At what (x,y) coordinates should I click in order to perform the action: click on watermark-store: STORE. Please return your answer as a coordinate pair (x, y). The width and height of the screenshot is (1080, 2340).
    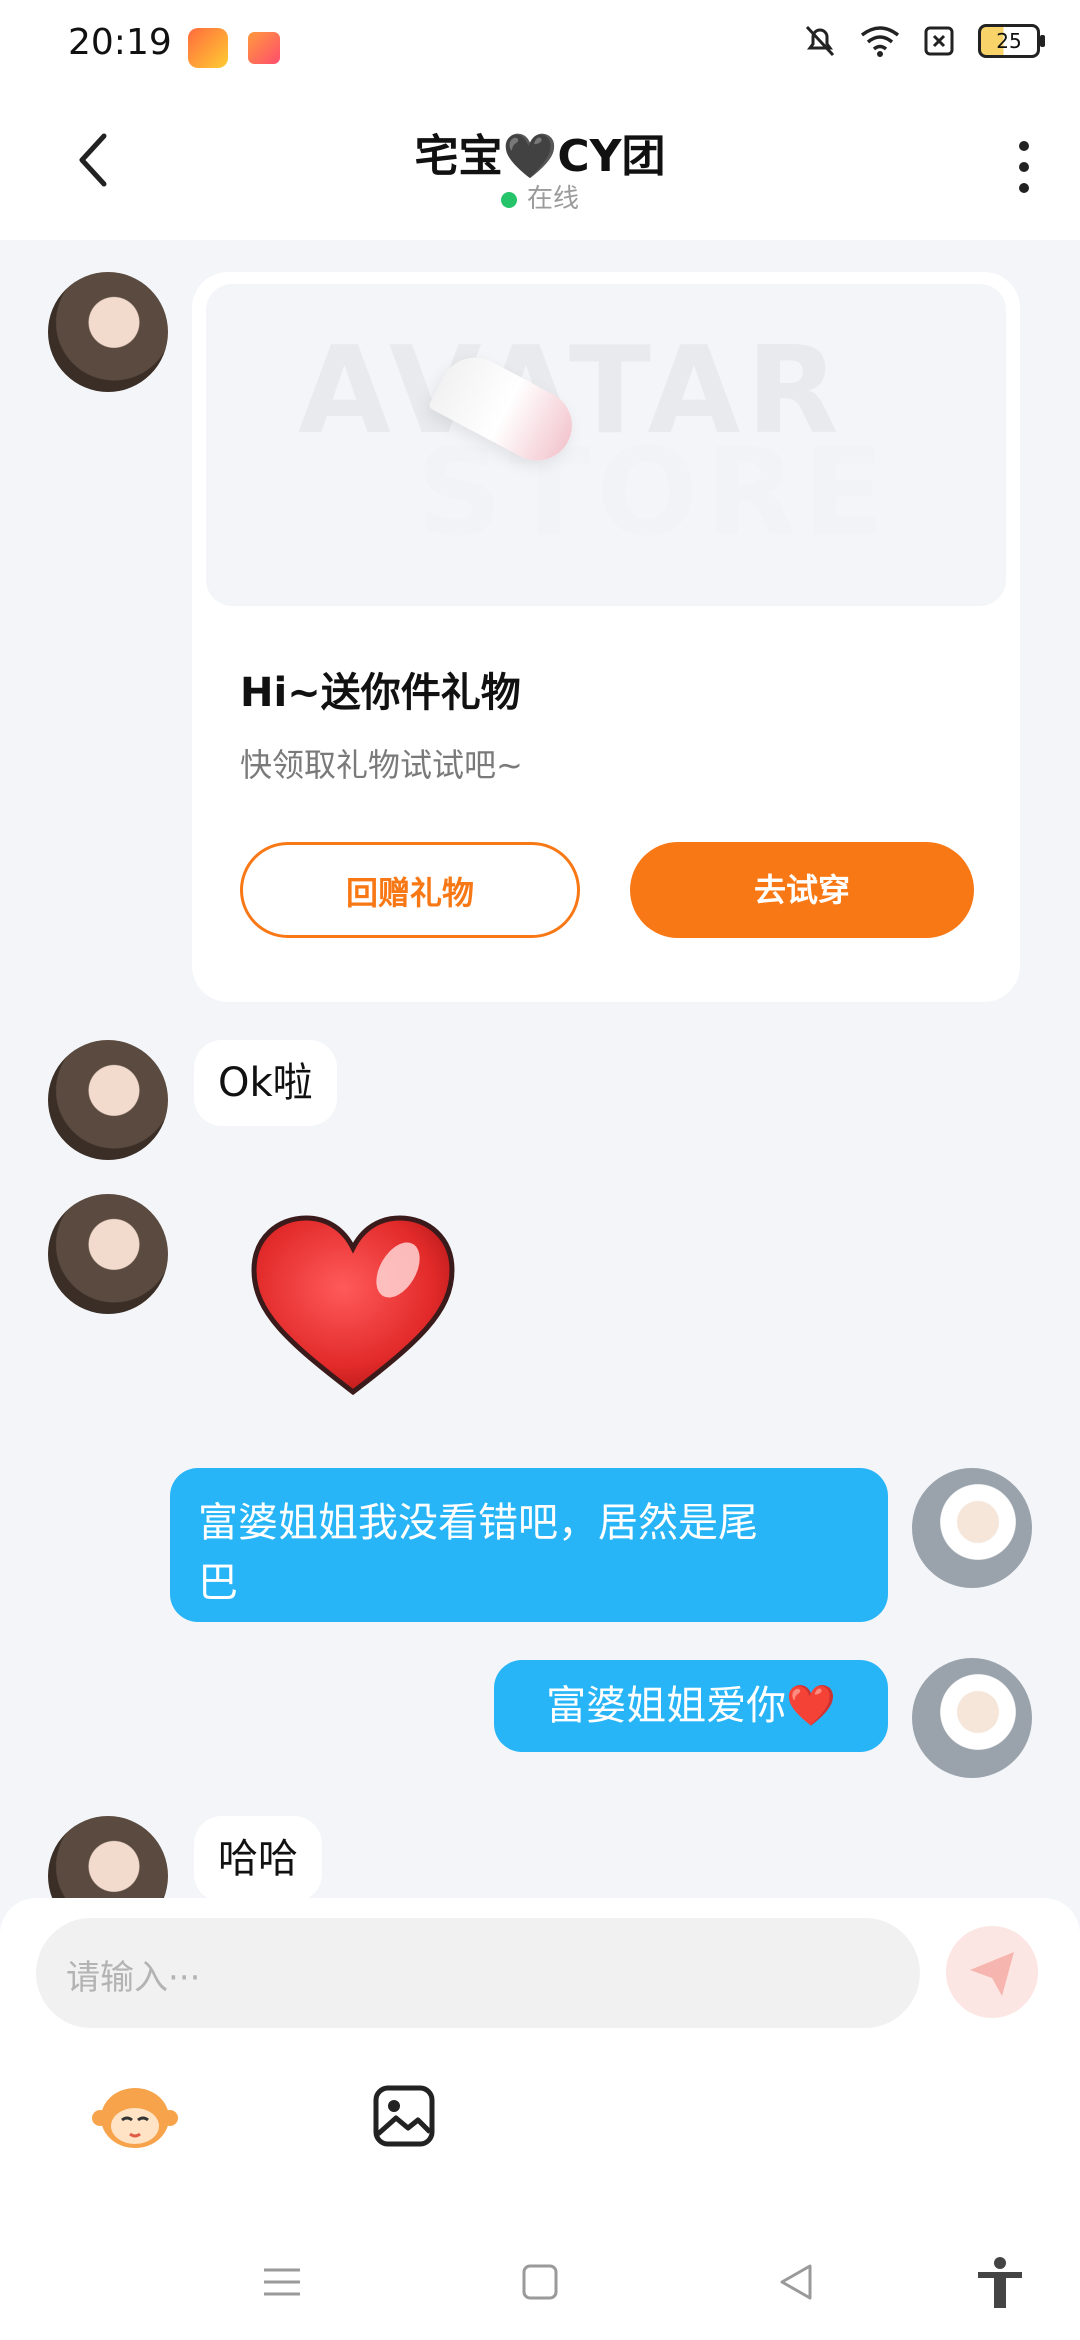
    Looking at the image, I should click on (653, 493).